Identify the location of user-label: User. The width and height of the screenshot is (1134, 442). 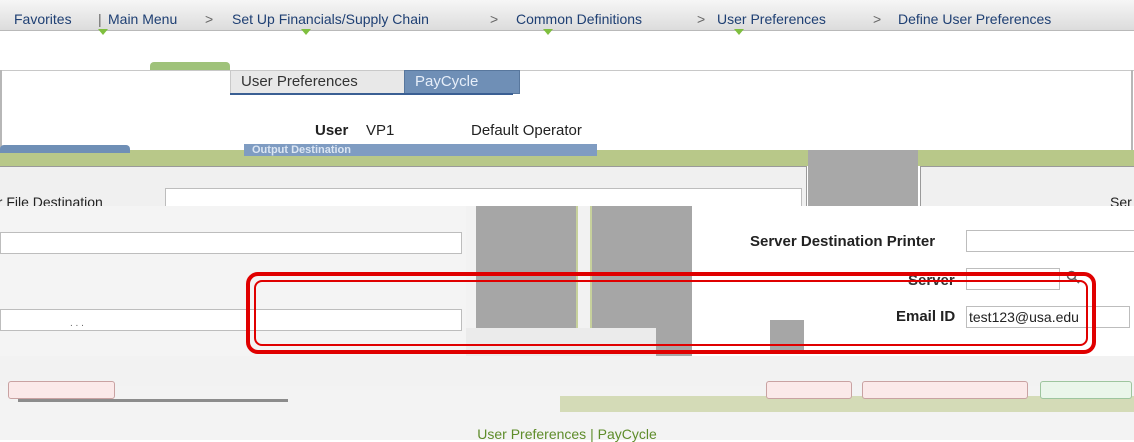
(332, 130).